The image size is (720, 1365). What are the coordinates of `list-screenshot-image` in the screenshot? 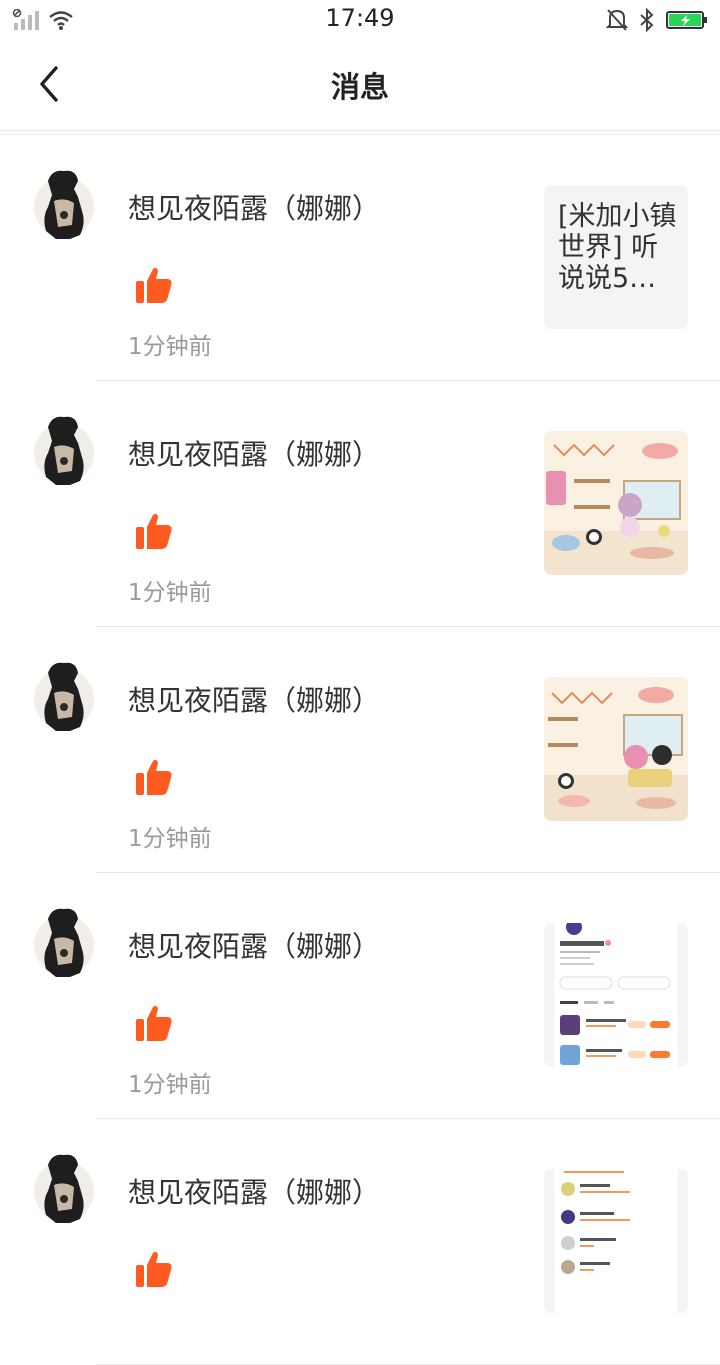 It's located at (616, 1241).